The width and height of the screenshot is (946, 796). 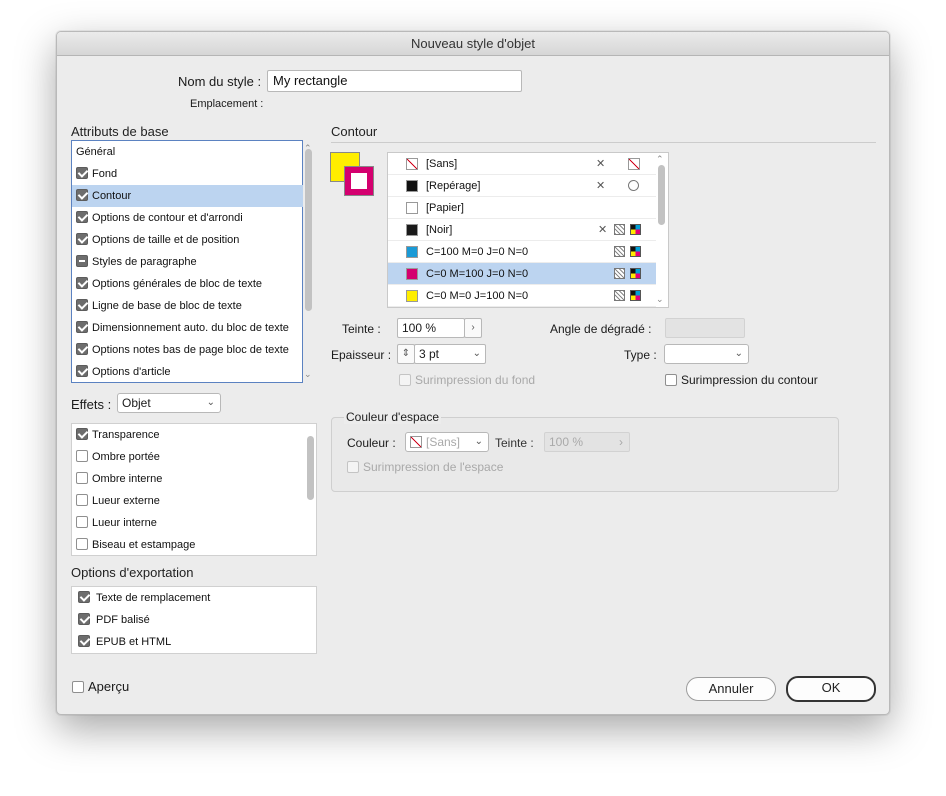 I want to click on weight-value: 3 pt, so click(x=429, y=354).